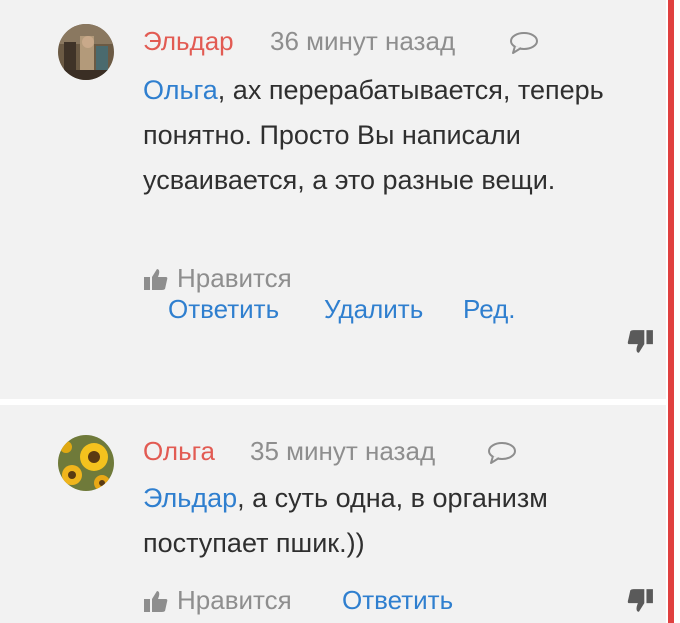 The image size is (680, 623). I want to click on comment-author: Ольга, so click(179, 451).